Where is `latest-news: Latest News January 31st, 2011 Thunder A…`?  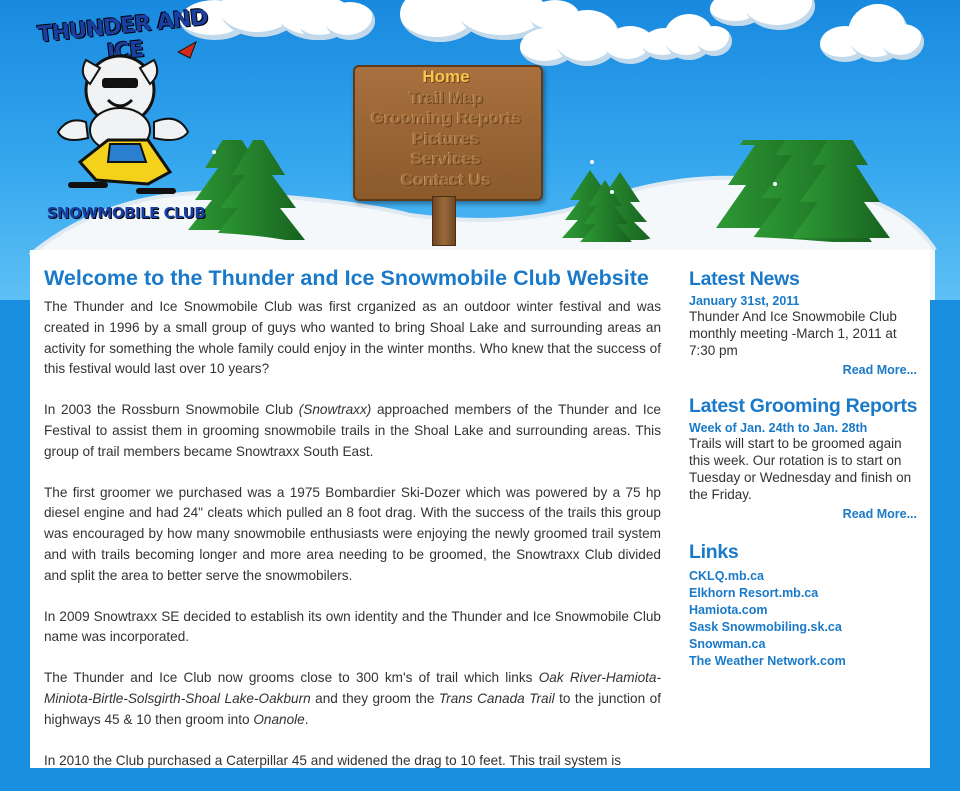
latest-news: Latest News January 31st, 2011 Thunder A… is located at coordinates (803, 322).